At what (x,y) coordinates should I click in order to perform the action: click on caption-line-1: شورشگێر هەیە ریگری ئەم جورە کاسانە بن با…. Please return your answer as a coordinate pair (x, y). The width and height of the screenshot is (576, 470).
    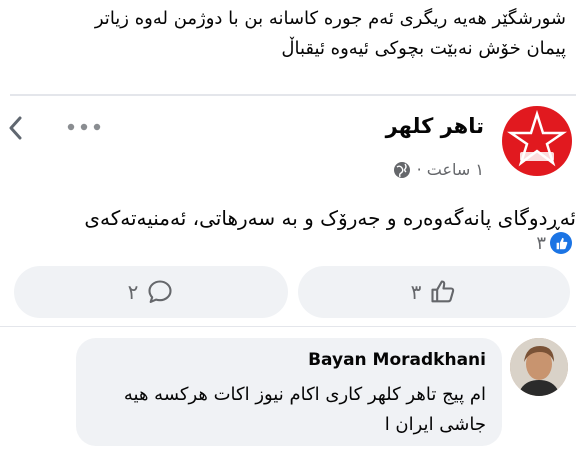
    Looking at the image, I should click on (330, 18).